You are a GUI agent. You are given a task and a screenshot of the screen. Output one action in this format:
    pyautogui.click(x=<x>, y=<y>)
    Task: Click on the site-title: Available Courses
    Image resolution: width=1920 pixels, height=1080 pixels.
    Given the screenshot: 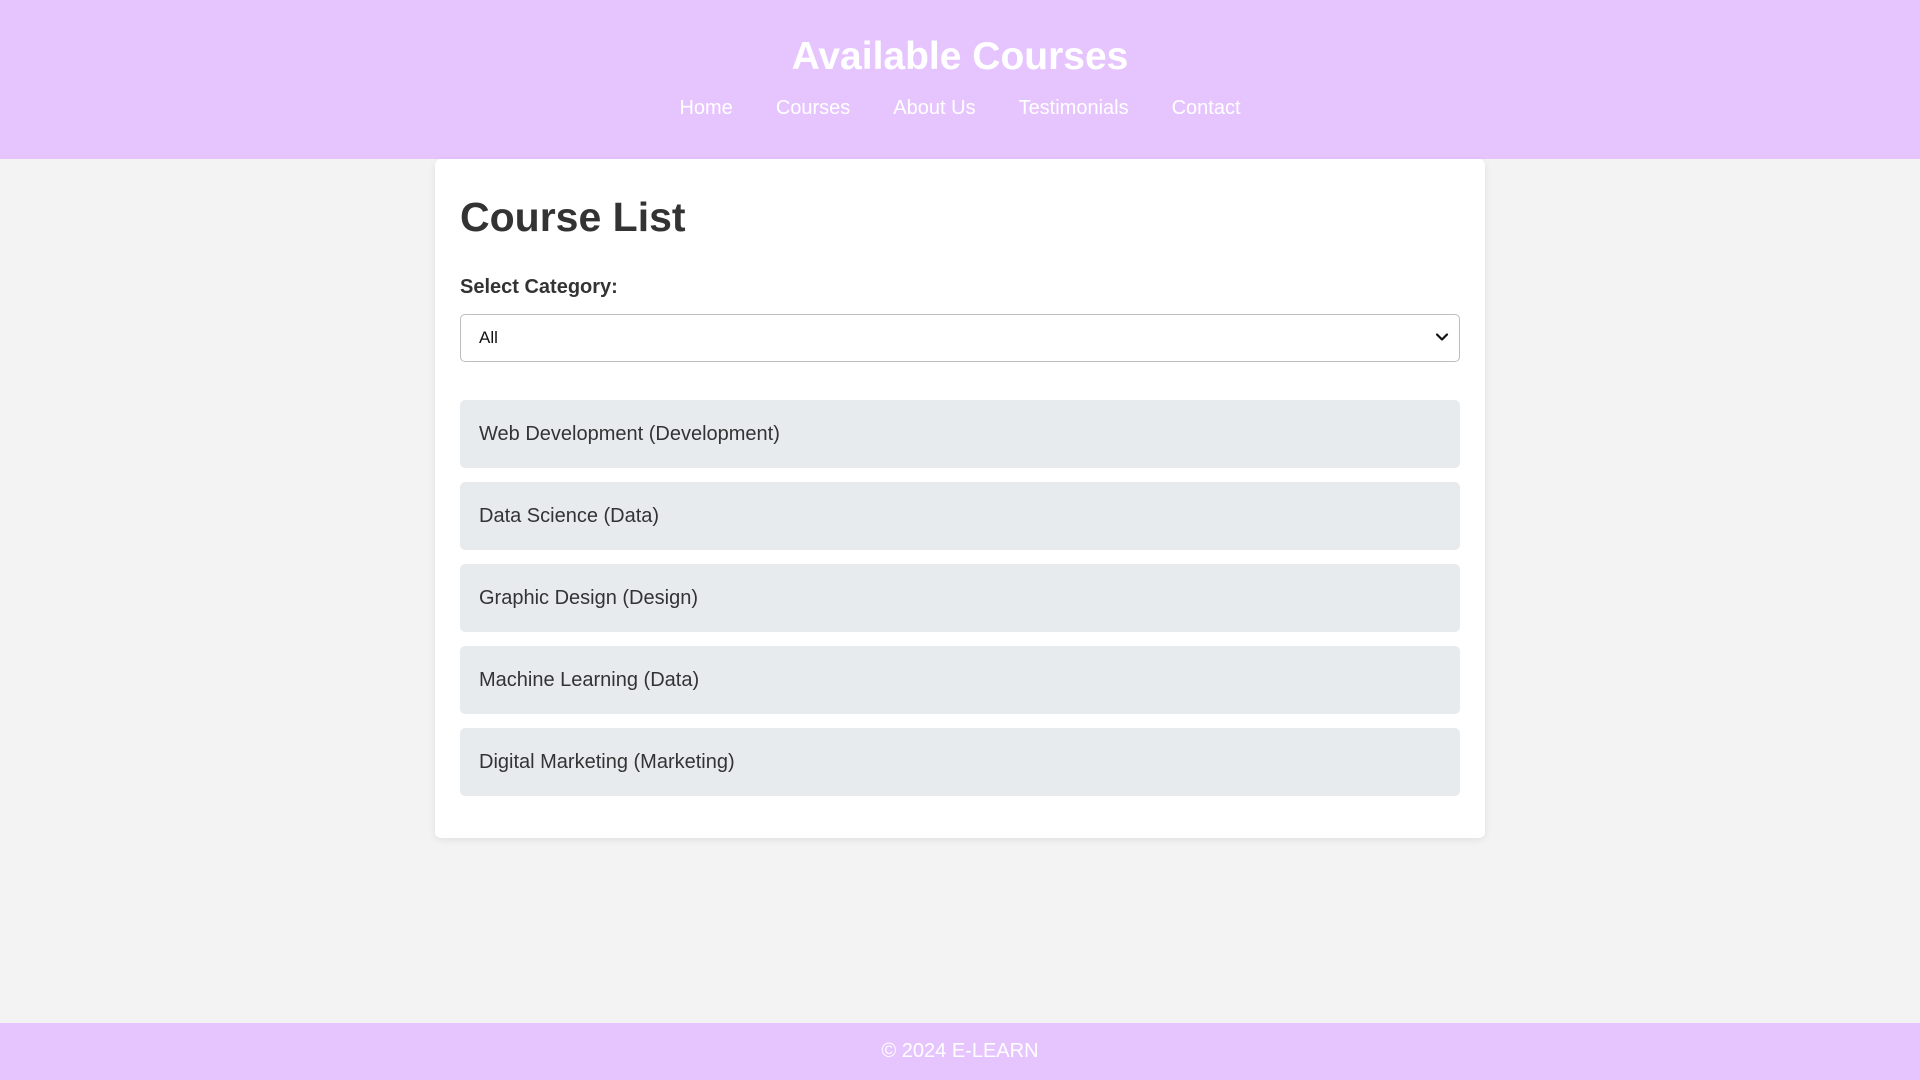 What is the action you would take?
    pyautogui.click(x=960, y=56)
    